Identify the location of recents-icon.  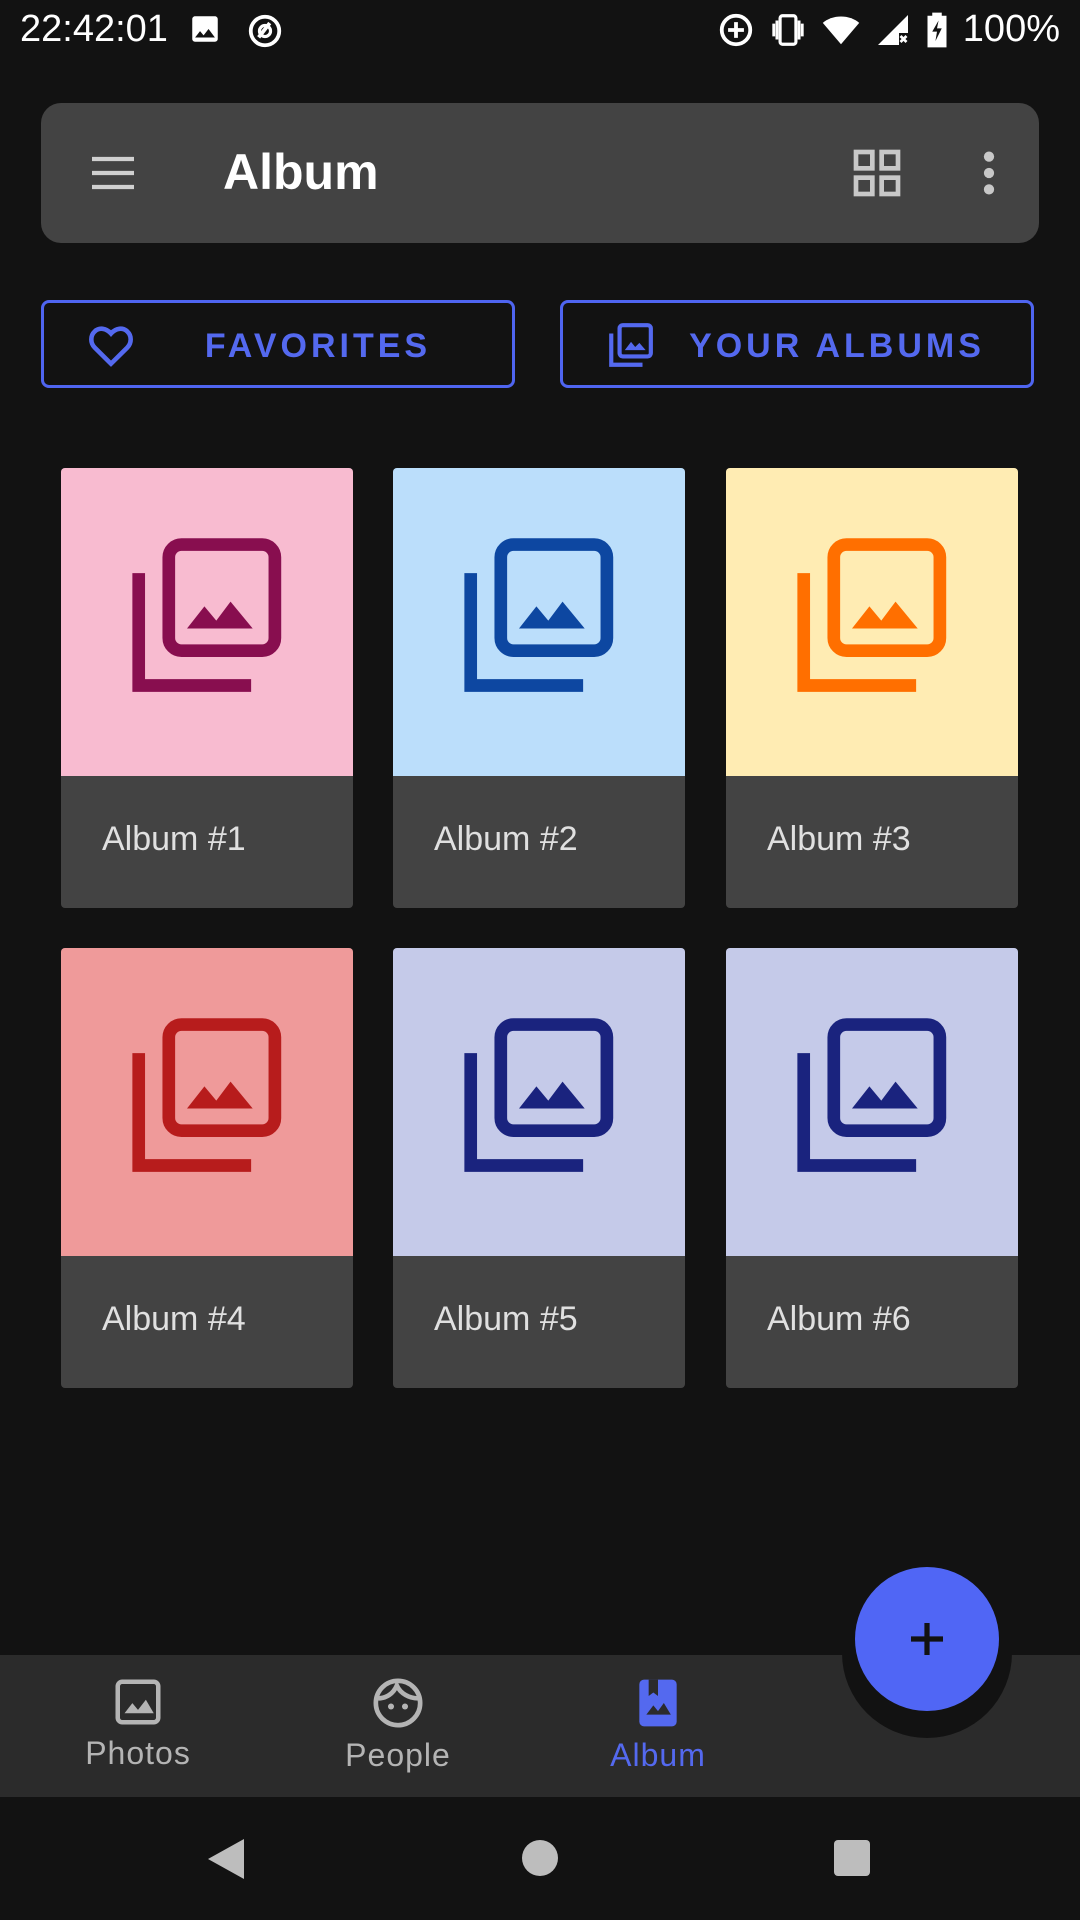
(852, 1858).